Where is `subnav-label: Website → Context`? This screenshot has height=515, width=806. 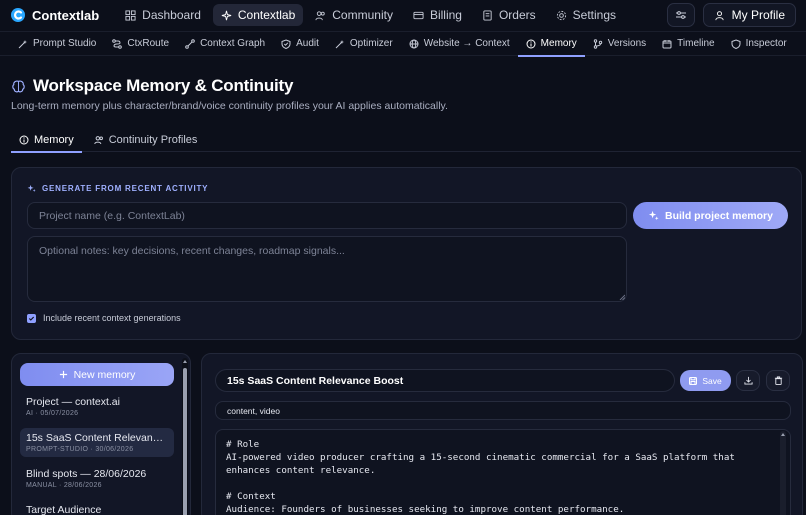
subnav-label: Website → Context is located at coordinates (466, 43).